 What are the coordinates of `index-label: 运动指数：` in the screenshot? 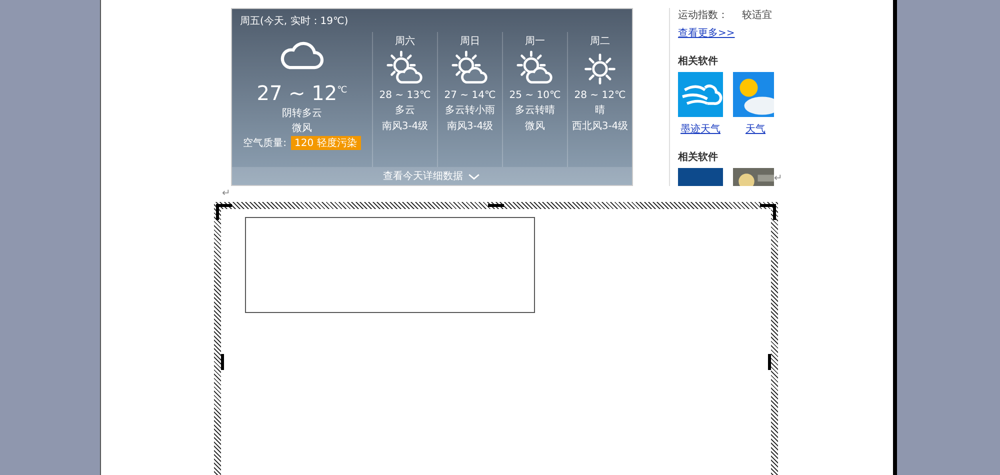 It's located at (703, 15).